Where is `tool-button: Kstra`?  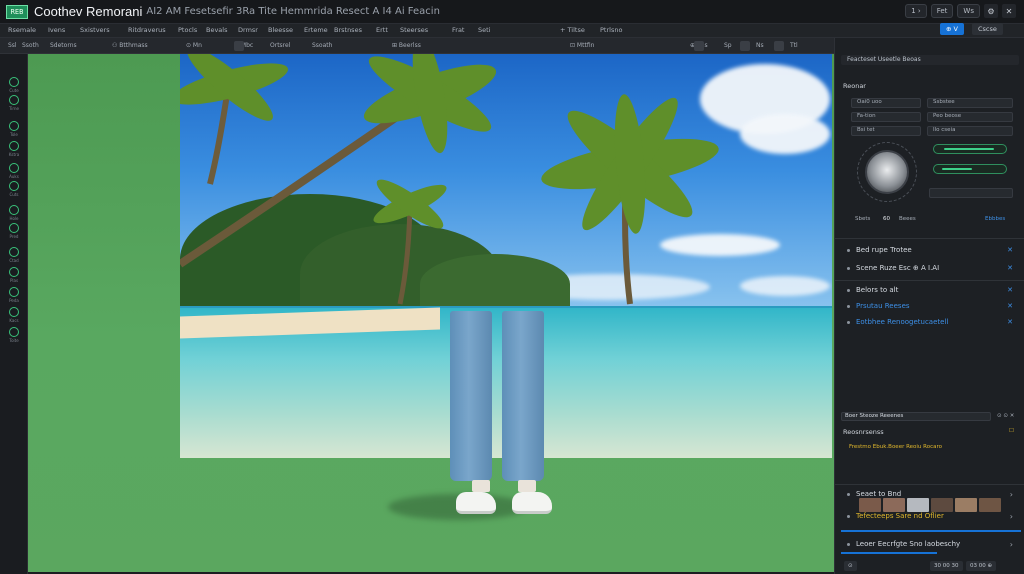 tool-button: Kstra is located at coordinates (14, 147).